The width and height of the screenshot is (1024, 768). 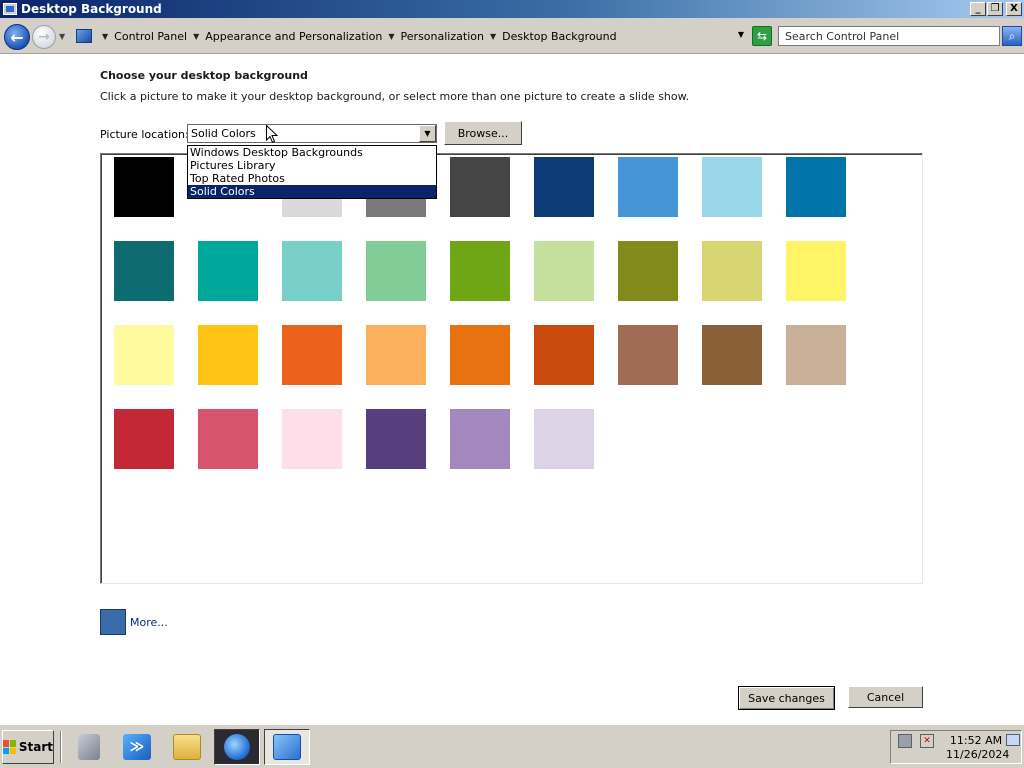 I want to click on refresh-button: ⇆, so click(x=762, y=36).